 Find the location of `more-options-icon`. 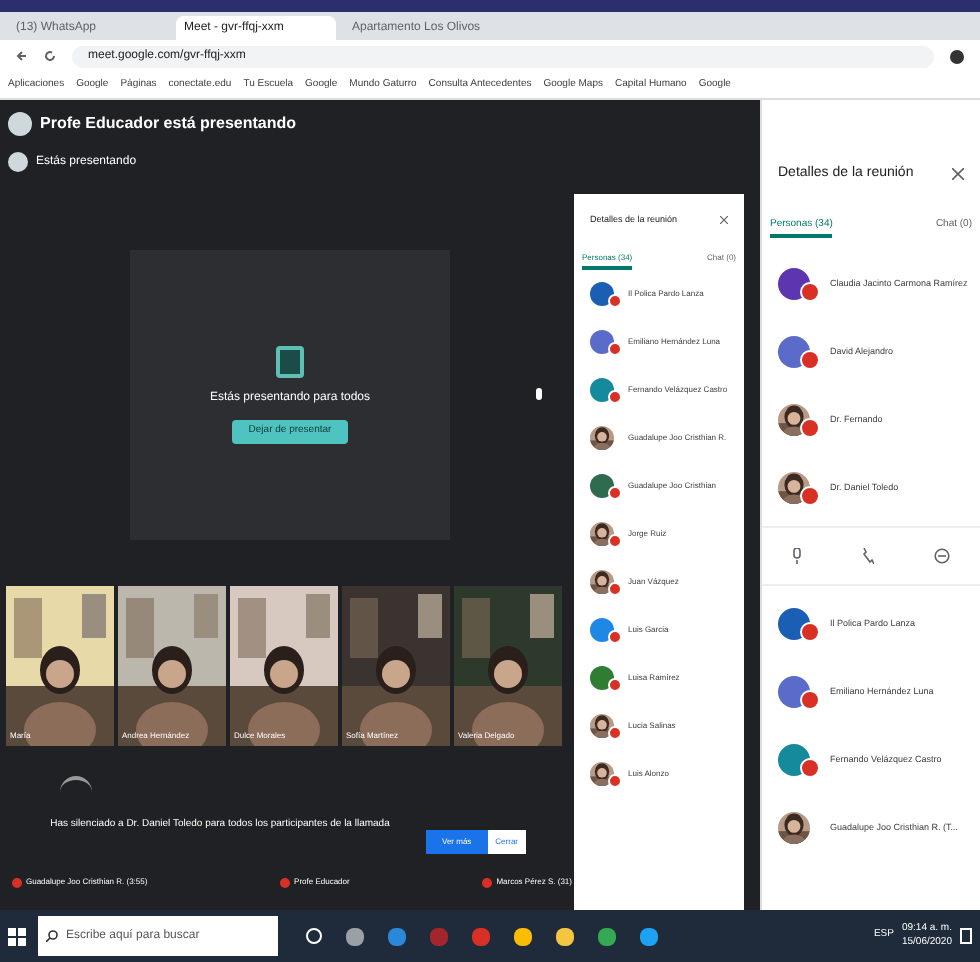

more-options-icon is located at coordinates (942, 556).